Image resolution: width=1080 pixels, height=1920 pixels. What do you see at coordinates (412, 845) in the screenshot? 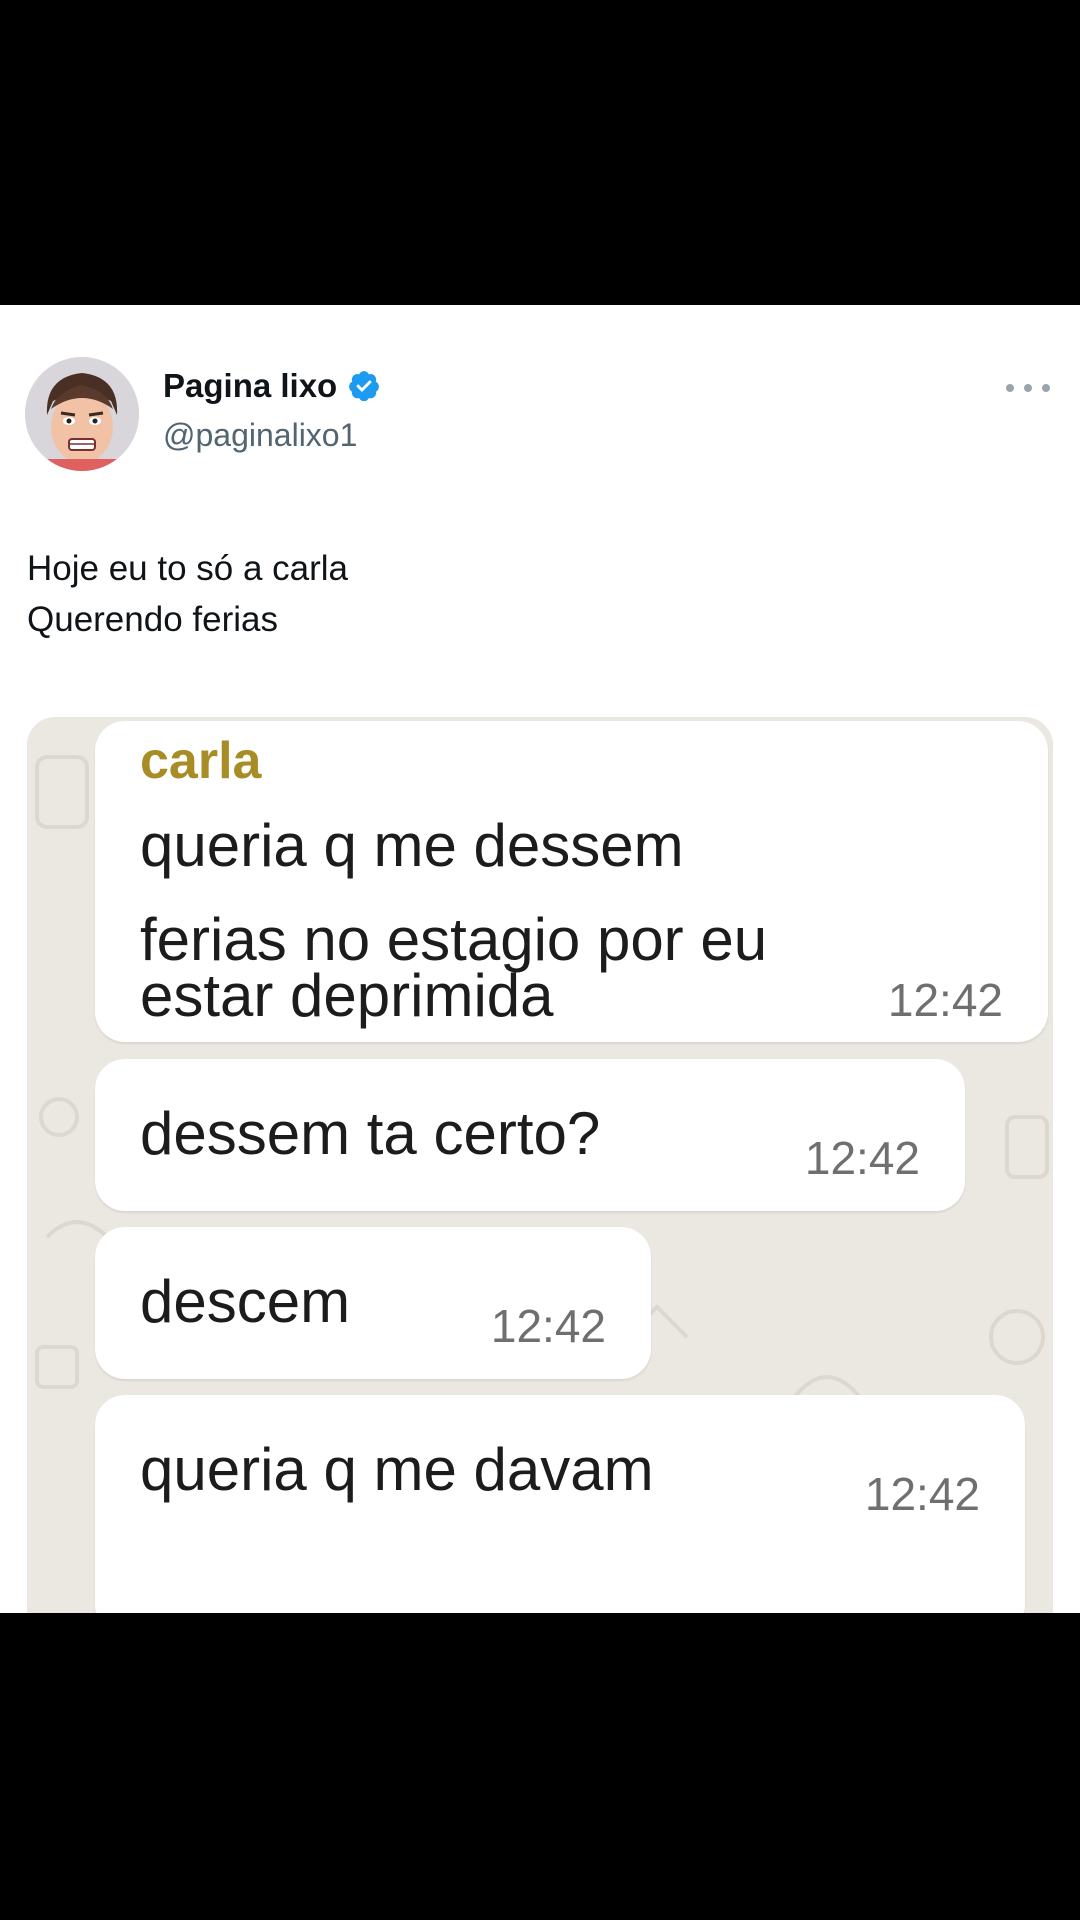
I see `message-text-line: queria q me dessem` at bounding box center [412, 845].